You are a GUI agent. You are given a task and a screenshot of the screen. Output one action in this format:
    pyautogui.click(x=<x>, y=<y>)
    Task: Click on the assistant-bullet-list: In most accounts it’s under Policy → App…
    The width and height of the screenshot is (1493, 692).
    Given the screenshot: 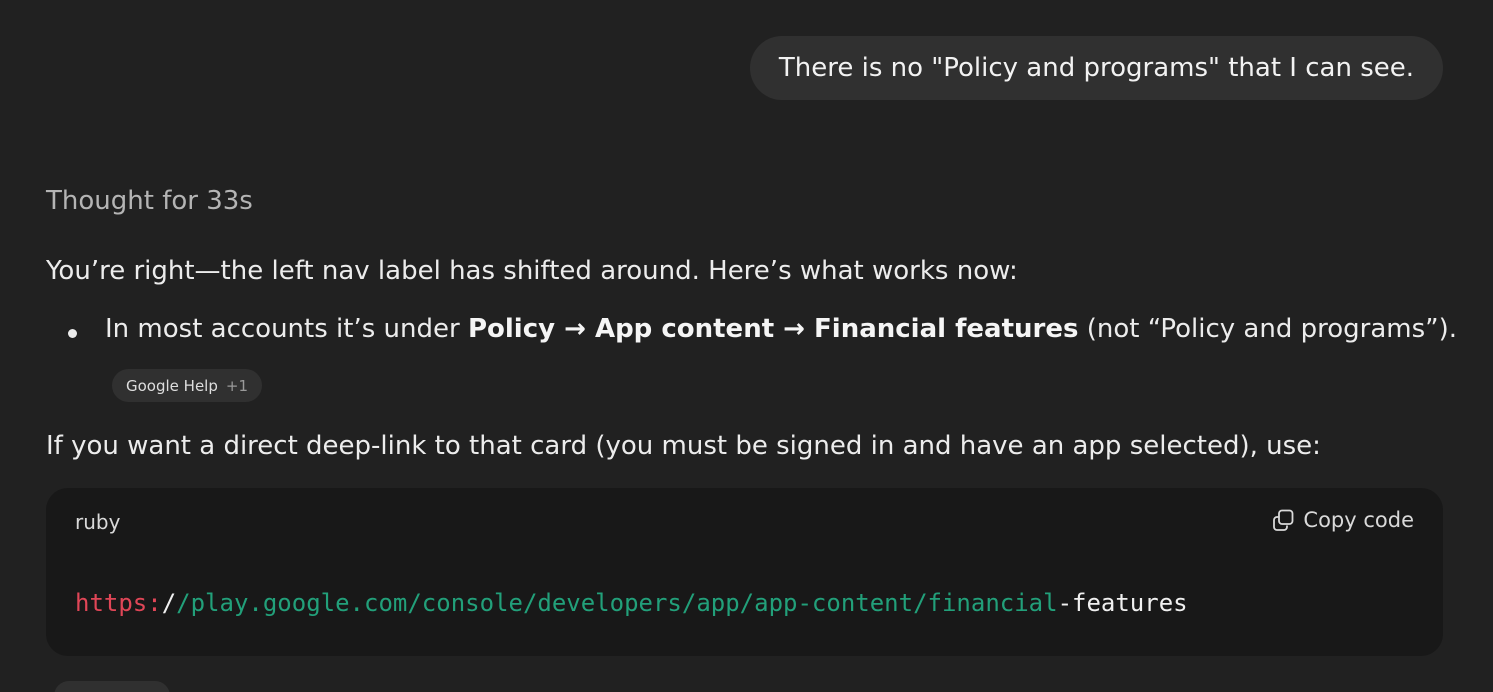 What is the action you would take?
    pyautogui.click(x=751, y=329)
    